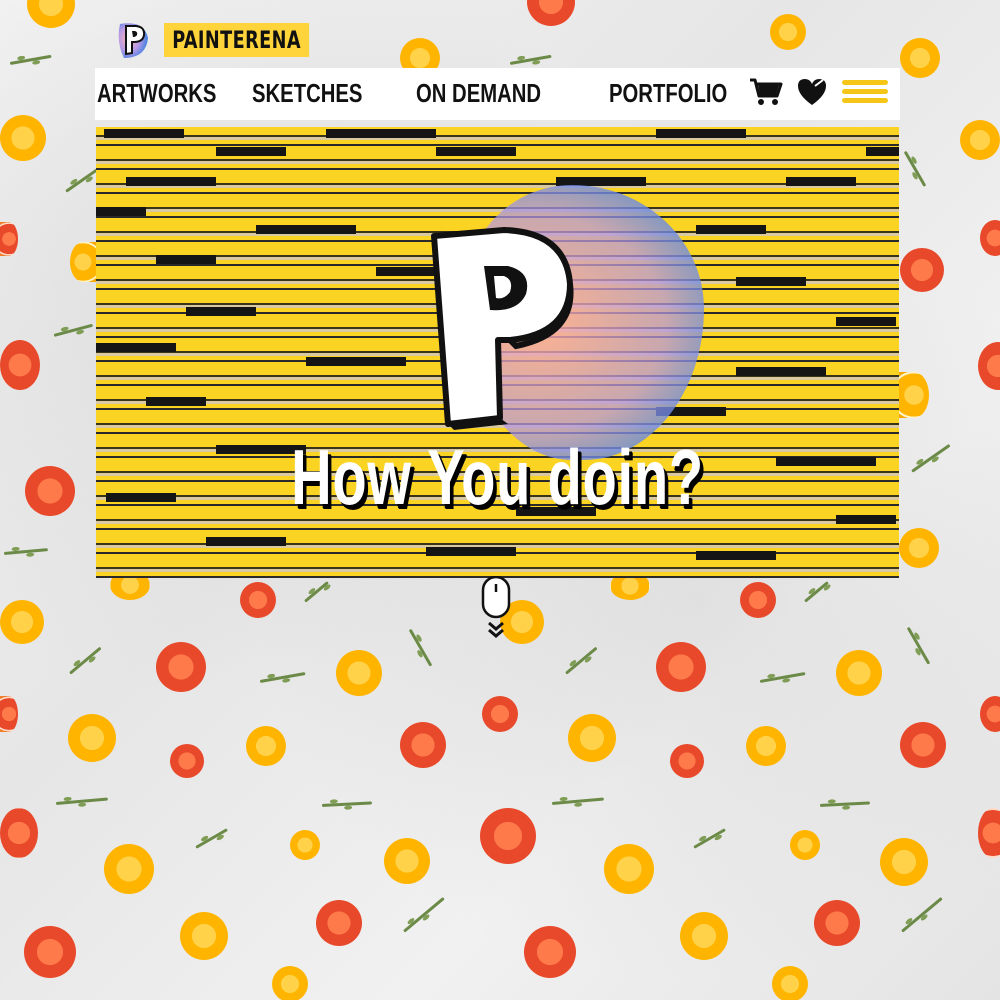  Describe the element at coordinates (812, 92) in the screenshot. I see `heart-icon` at that location.